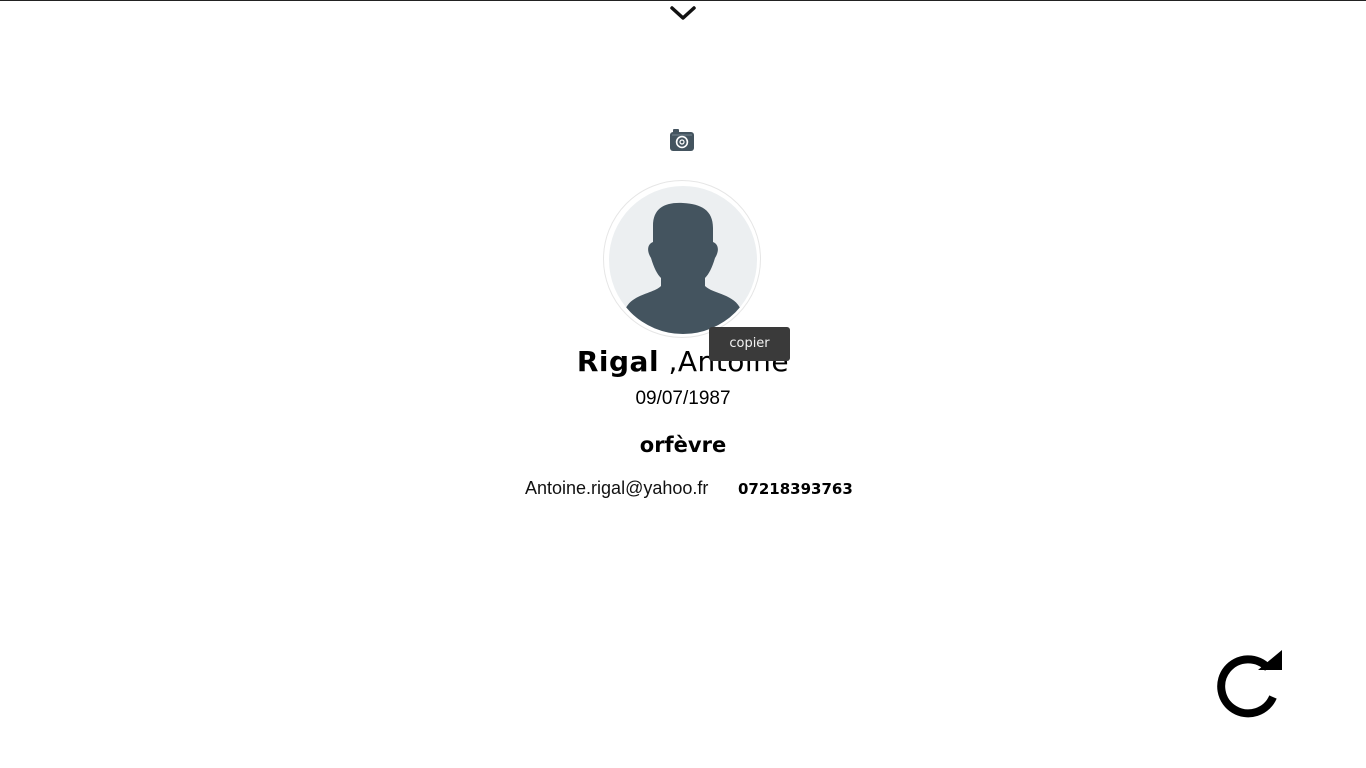 The height and width of the screenshot is (768, 1366). What do you see at coordinates (1251, 683) in the screenshot?
I see `refresh-icon` at bounding box center [1251, 683].